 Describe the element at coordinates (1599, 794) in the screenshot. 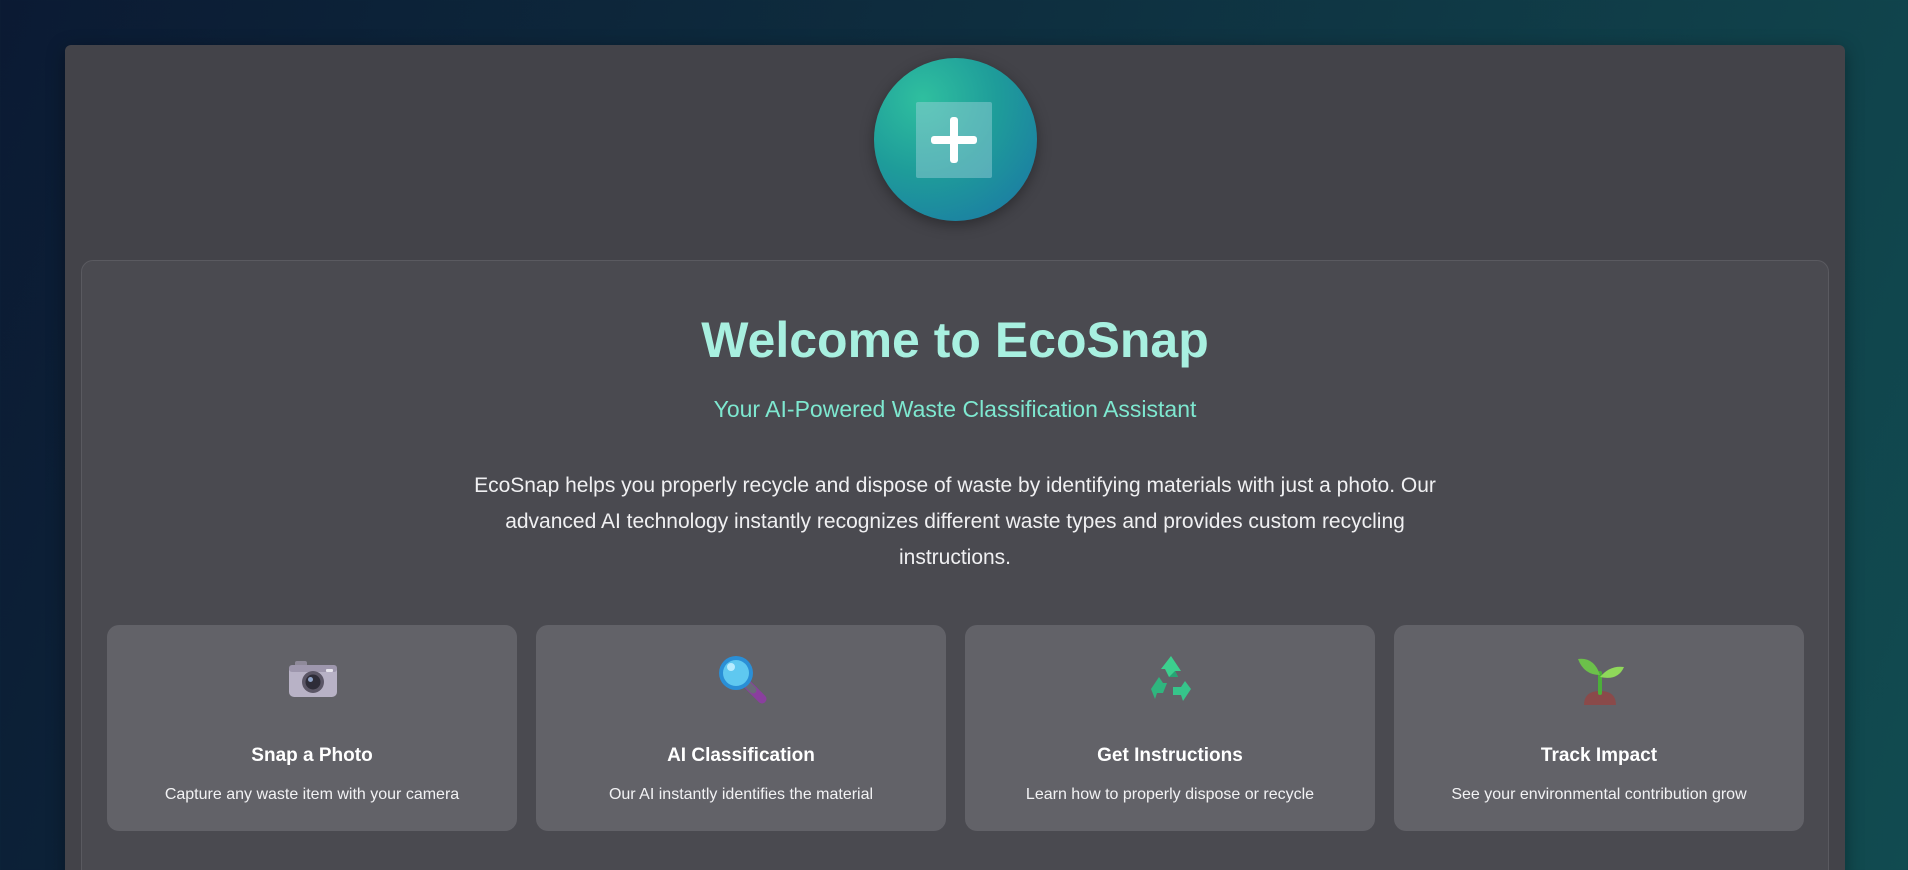

I see `feature-description: See your environmental contribution grow` at that location.